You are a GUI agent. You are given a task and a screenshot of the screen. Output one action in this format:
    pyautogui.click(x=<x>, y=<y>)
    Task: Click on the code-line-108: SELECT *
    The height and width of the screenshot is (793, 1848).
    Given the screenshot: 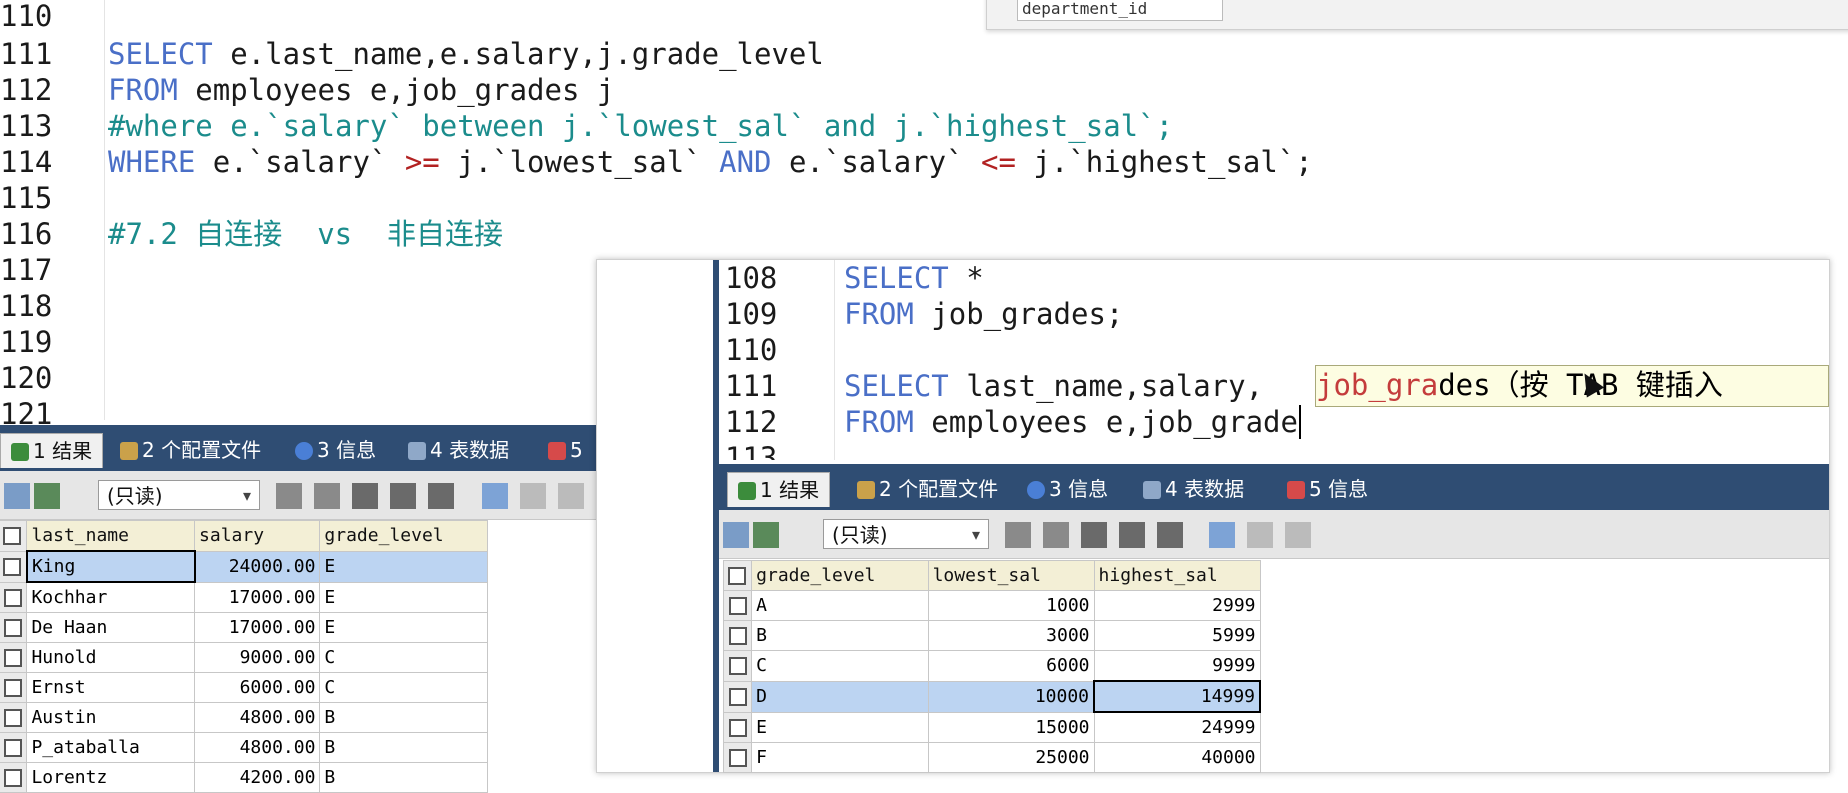 What is the action you would take?
    pyautogui.click(x=914, y=278)
    